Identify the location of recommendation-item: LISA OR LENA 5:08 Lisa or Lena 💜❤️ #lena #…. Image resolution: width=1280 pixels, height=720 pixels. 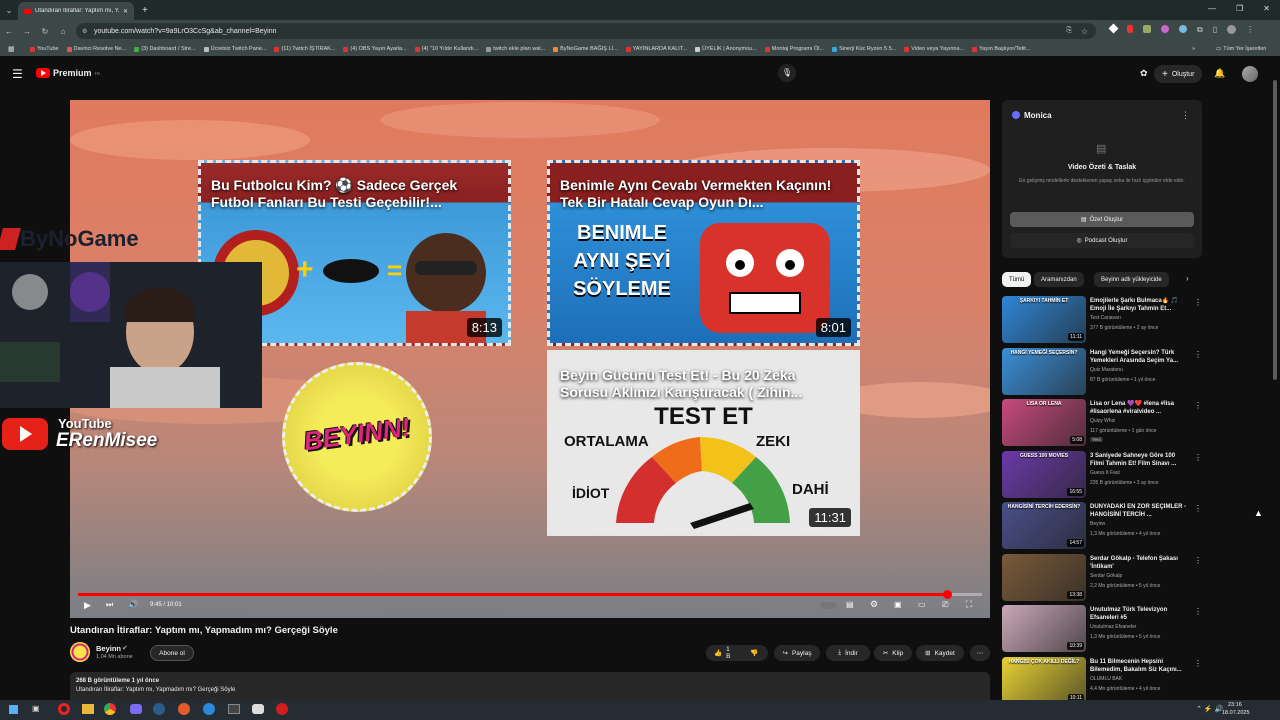
(1102, 423).